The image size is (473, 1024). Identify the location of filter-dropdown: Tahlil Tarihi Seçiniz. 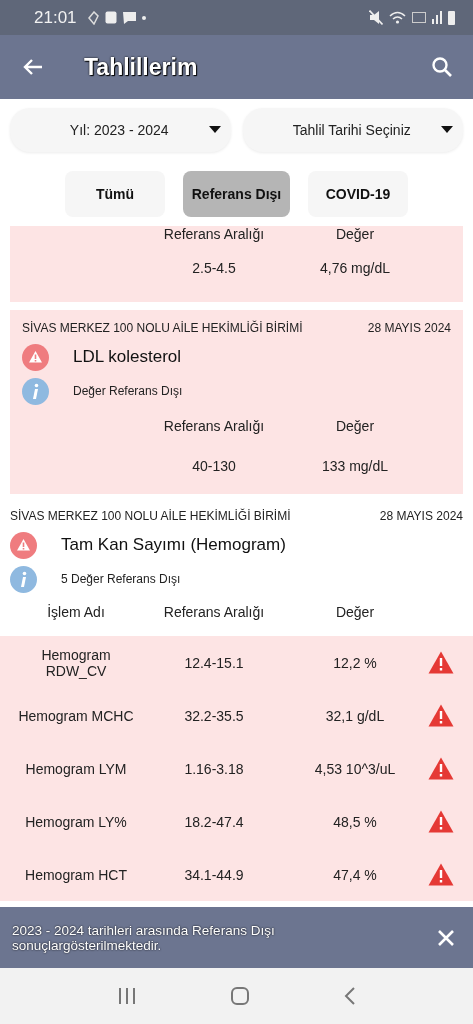
(352, 130).